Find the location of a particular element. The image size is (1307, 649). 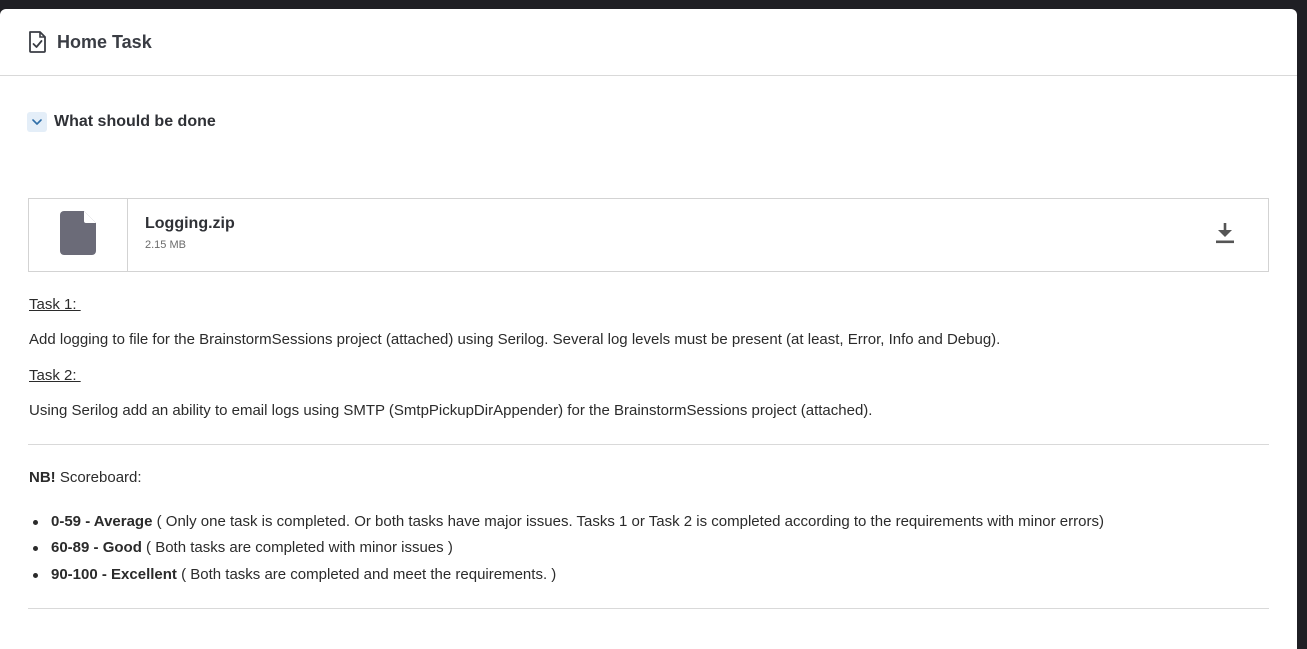

attachment-info: Logging.zip 2.15 MB is located at coordinates (655, 235).